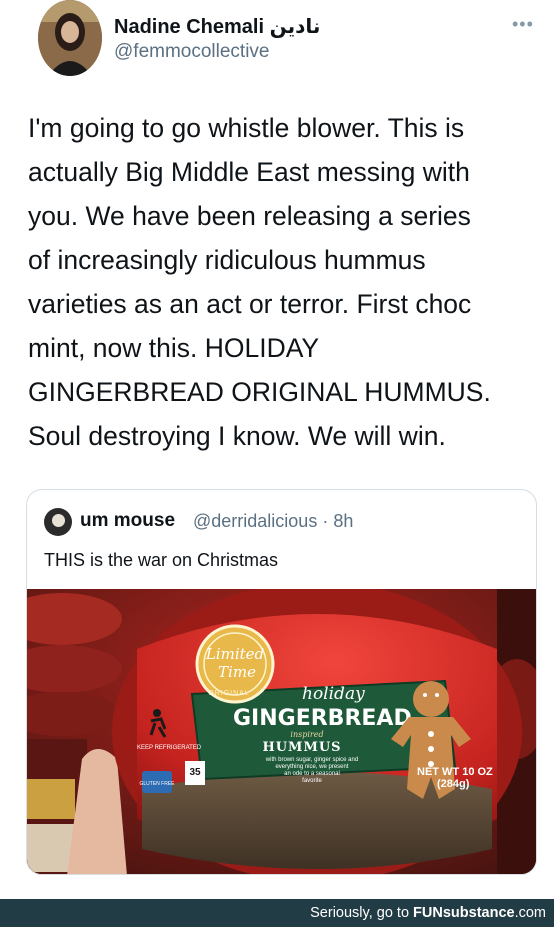 The width and height of the screenshot is (554, 927). Describe the element at coordinates (311, 760) in the screenshot. I see `label-desc-line: with brown sugar, ginger spice and` at that location.